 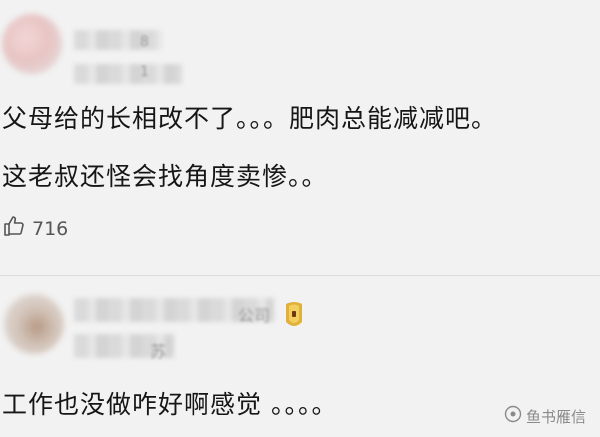 What do you see at coordinates (50, 228) in the screenshot?
I see `like-count: 716` at bounding box center [50, 228].